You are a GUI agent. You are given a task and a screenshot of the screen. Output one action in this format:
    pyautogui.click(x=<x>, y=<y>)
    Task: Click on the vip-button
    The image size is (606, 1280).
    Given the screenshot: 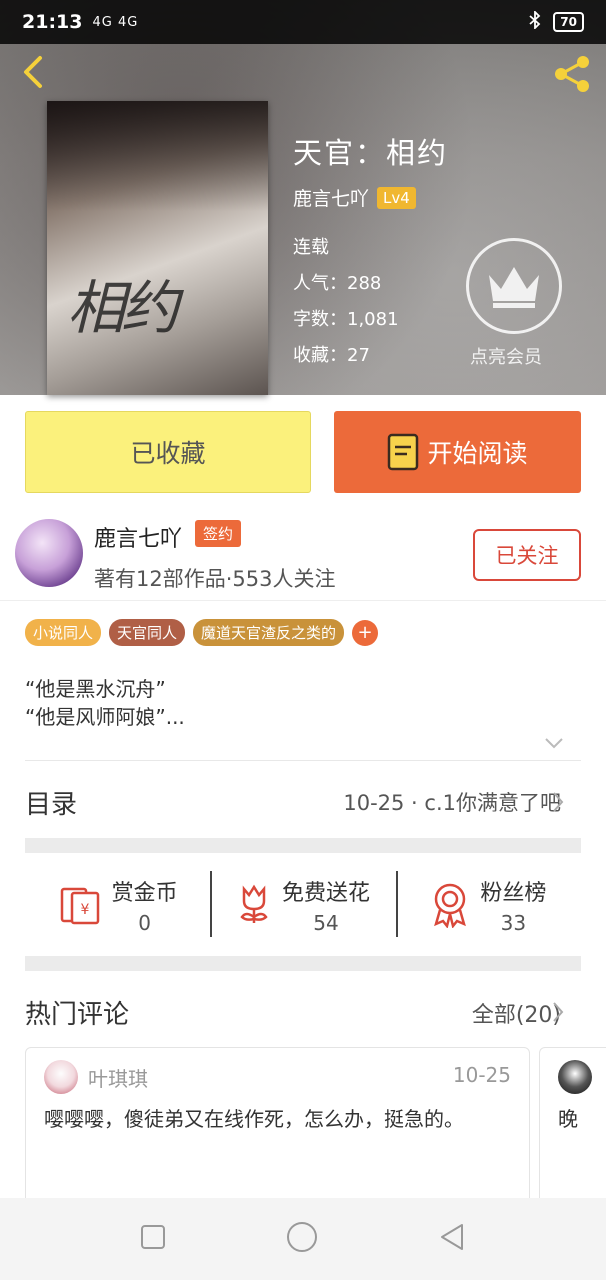 What is the action you would take?
    pyautogui.click(x=514, y=286)
    